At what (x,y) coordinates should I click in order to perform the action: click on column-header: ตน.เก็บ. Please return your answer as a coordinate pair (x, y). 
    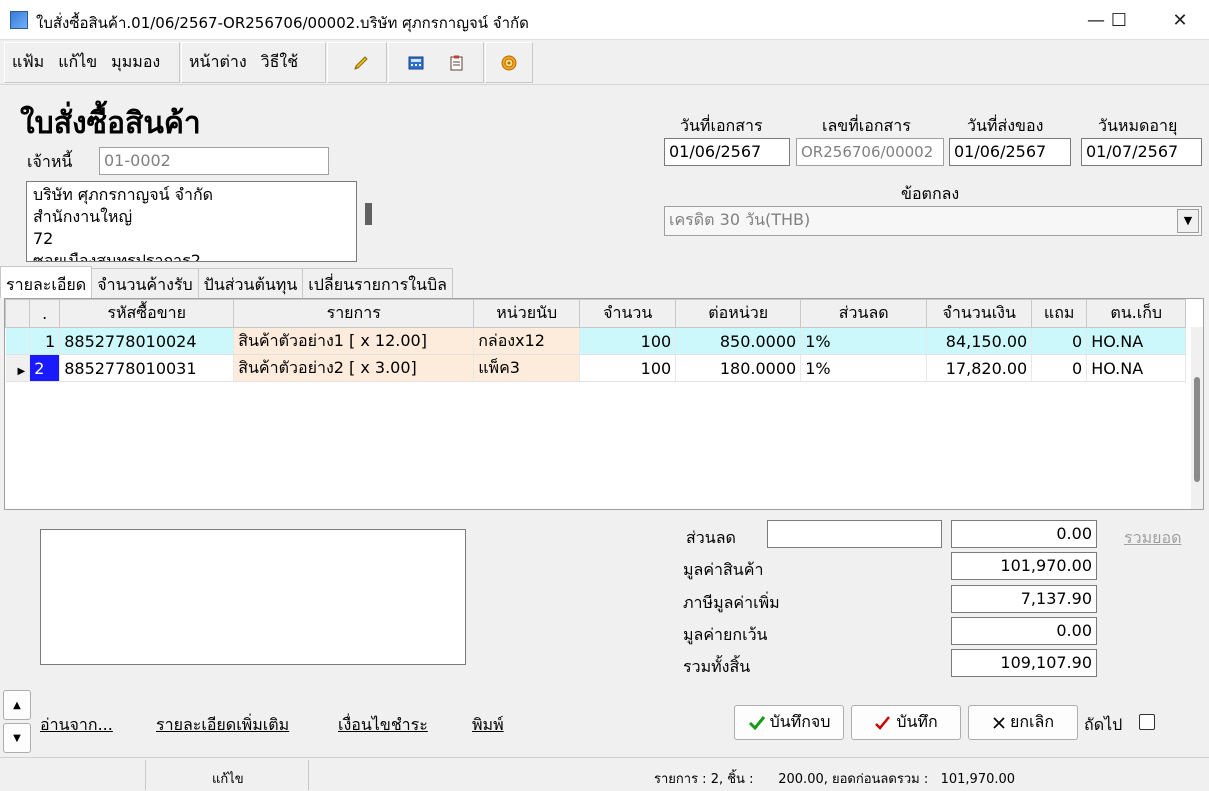
    Looking at the image, I should click on (1136, 313).